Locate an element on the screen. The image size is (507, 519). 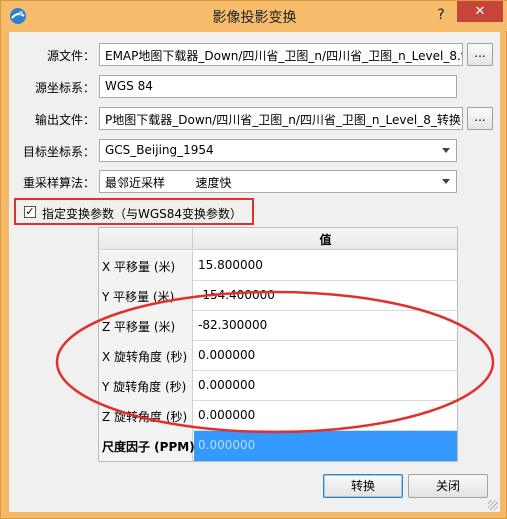
help-button: ? is located at coordinates (441, 15).